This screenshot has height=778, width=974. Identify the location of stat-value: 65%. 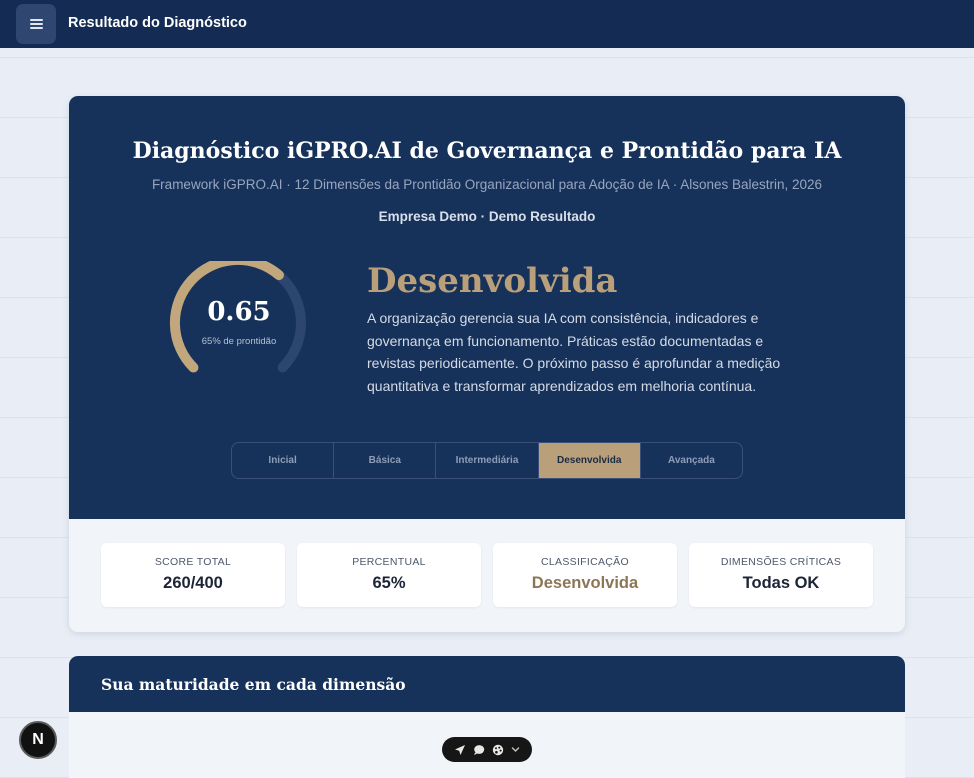
(389, 583).